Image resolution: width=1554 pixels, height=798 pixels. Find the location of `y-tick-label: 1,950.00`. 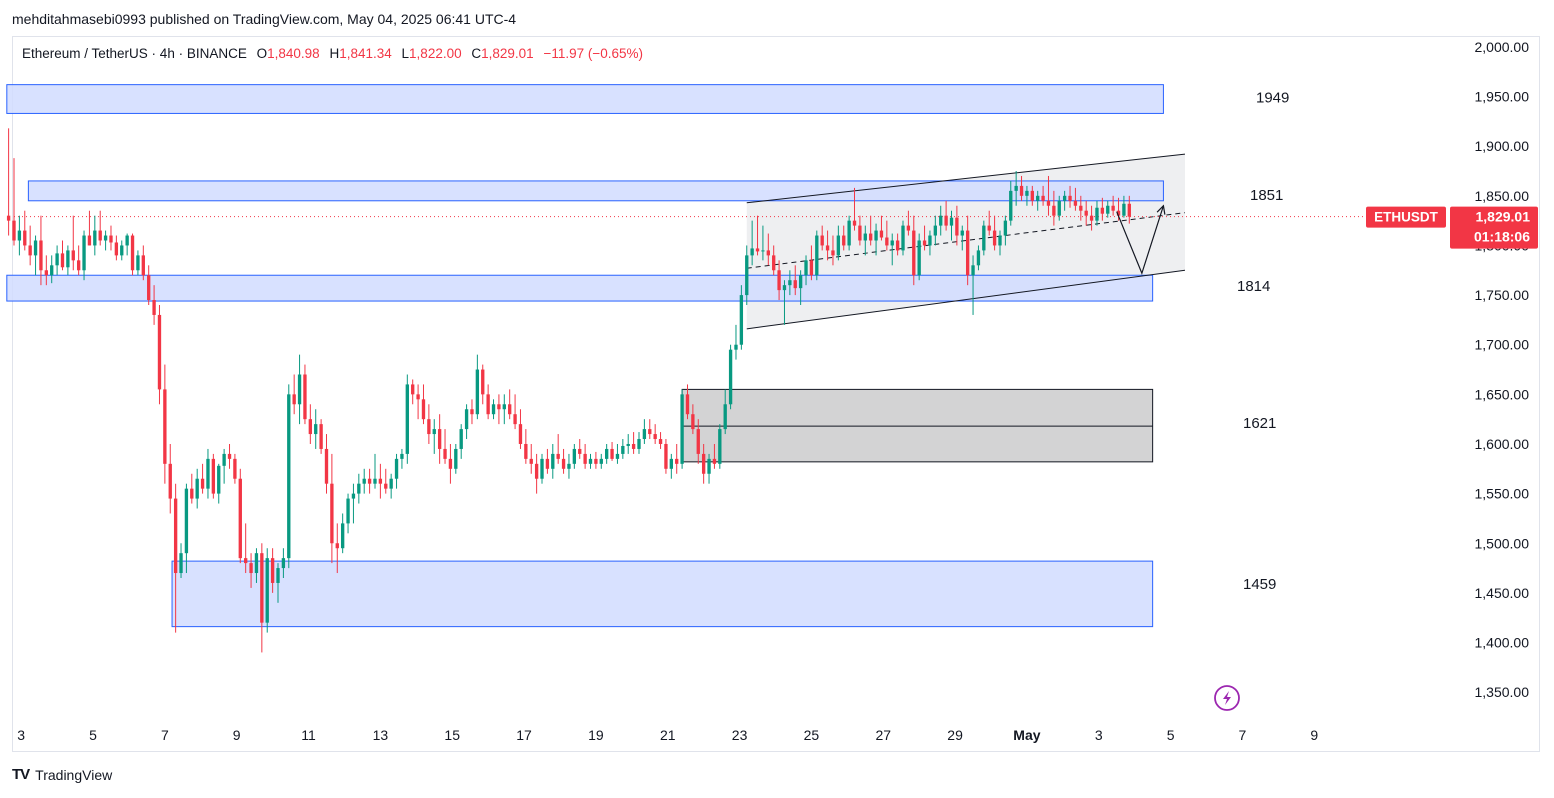

y-tick-label: 1,950.00 is located at coordinates (1502, 97).